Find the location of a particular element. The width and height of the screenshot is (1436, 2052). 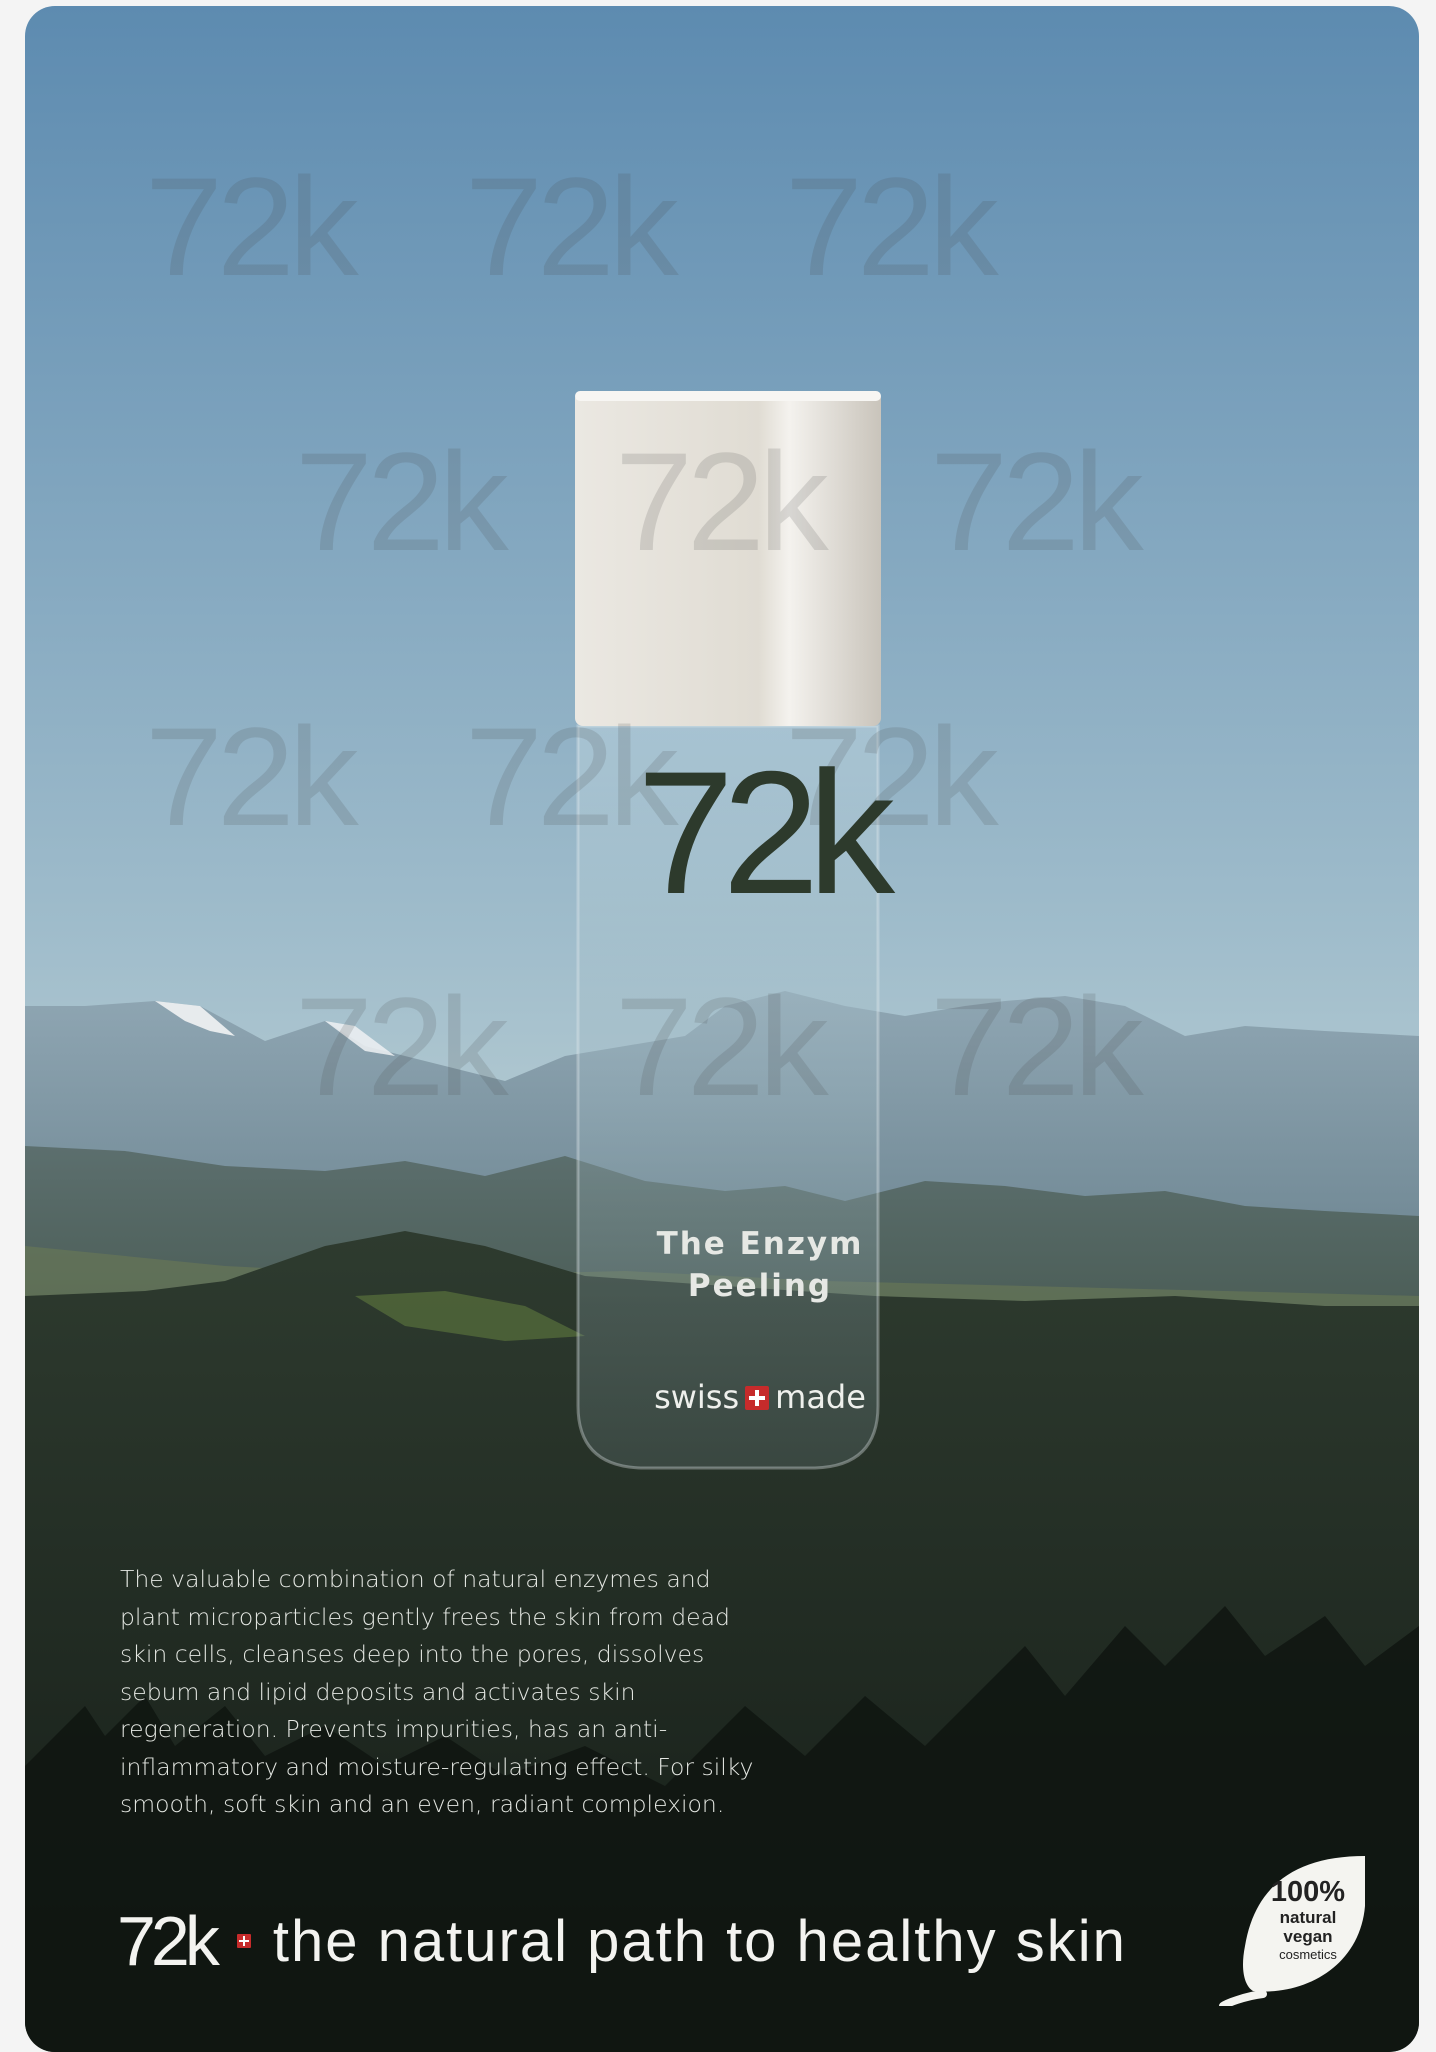

brand-logo: 72k is located at coordinates (168, 1941).